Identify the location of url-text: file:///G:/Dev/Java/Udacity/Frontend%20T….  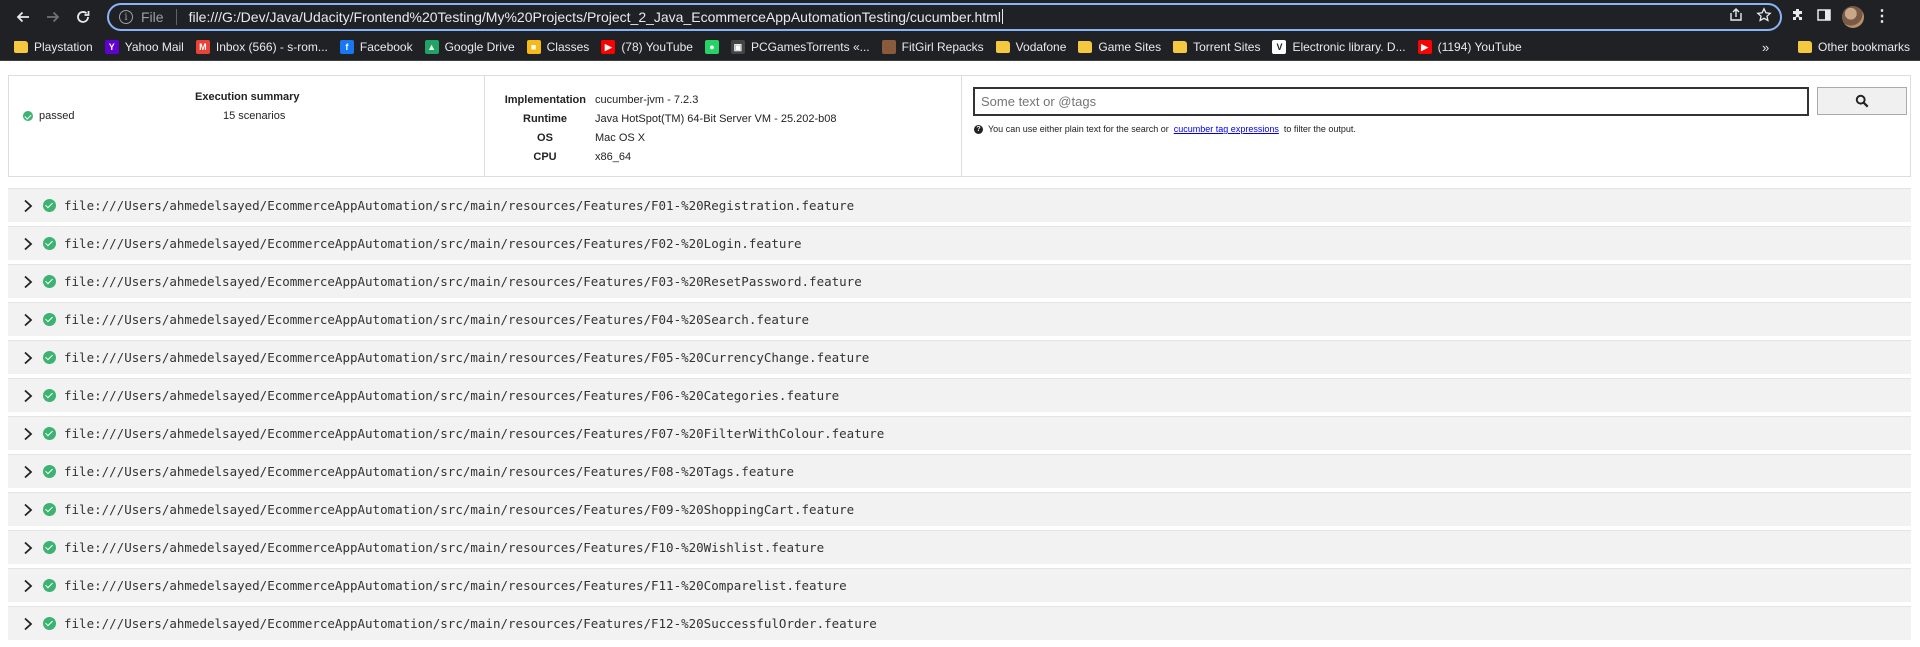
(596, 17).